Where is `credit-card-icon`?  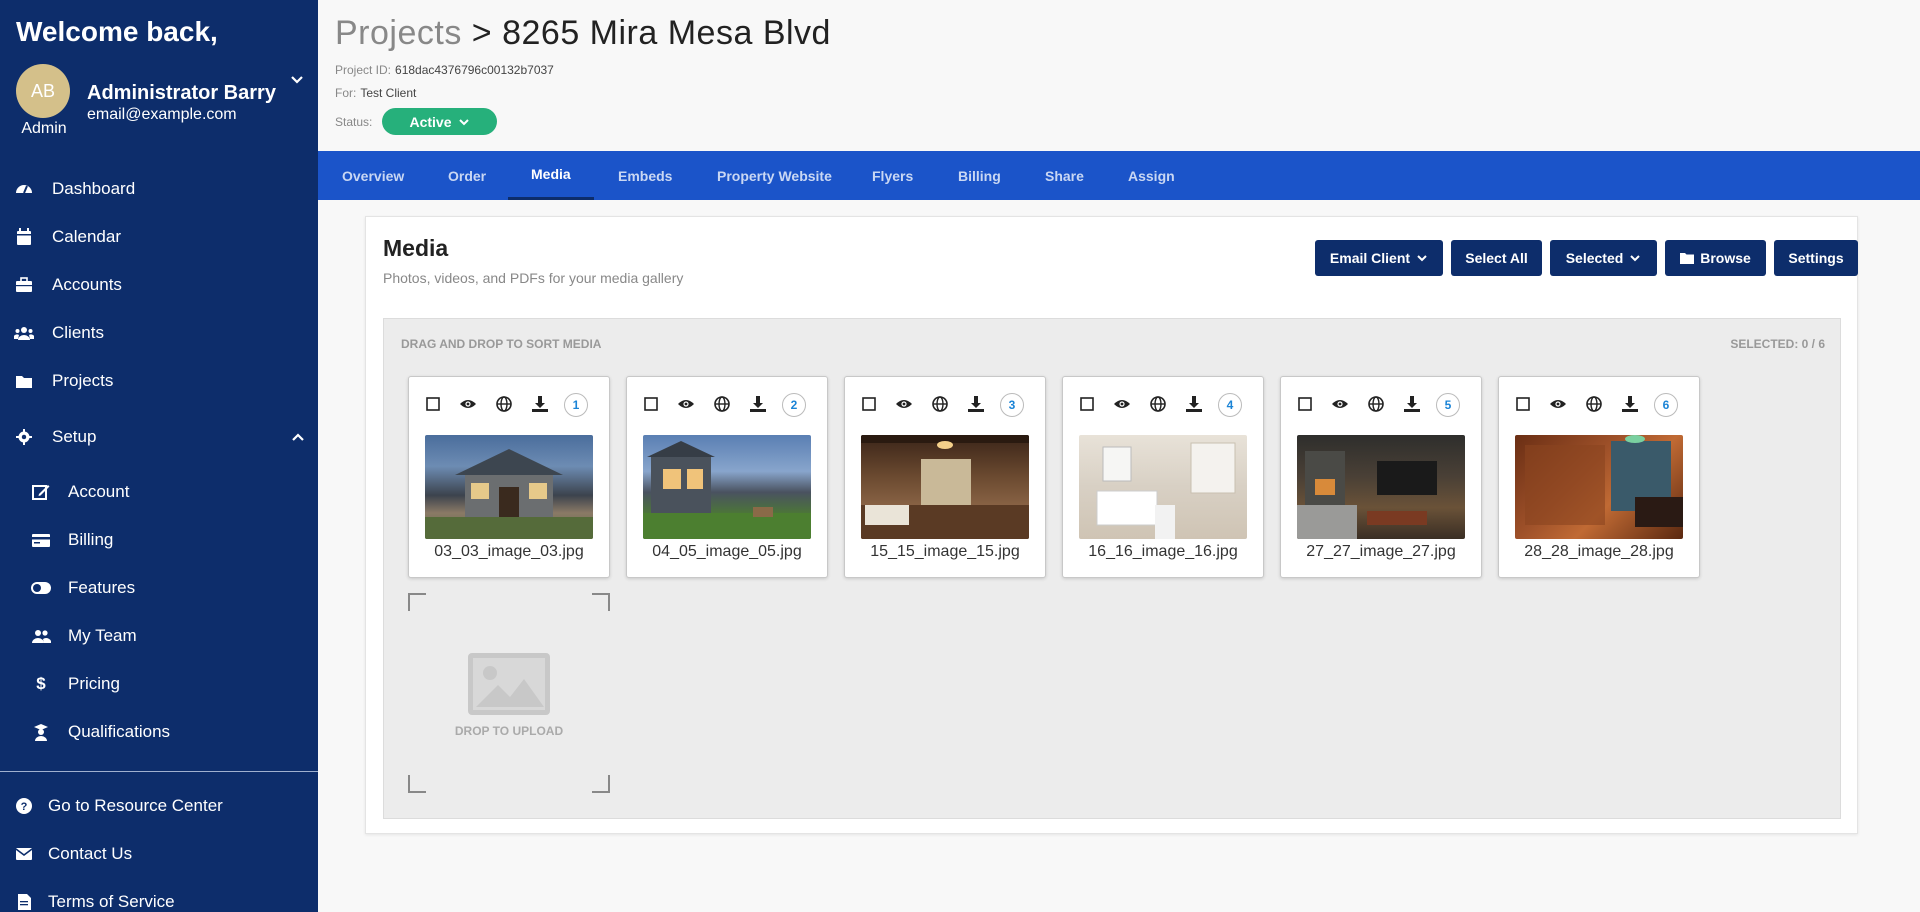 credit-card-icon is located at coordinates (41, 540).